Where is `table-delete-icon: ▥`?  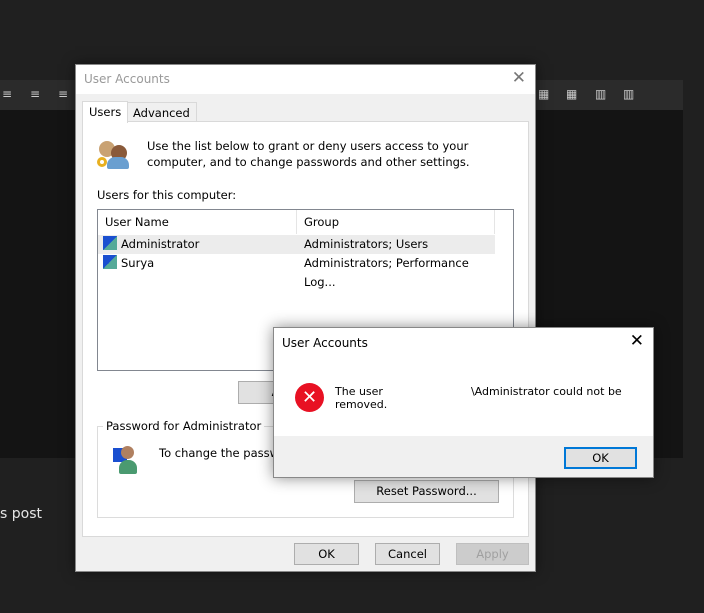
table-delete-icon: ▥ is located at coordinates (630, 94).